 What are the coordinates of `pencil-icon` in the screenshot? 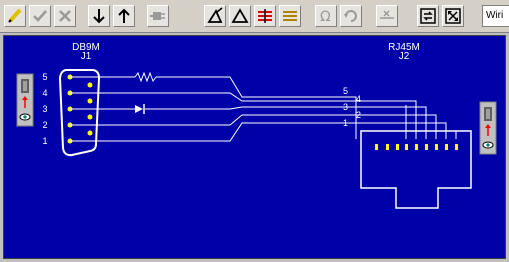 It's located at (15, 15).